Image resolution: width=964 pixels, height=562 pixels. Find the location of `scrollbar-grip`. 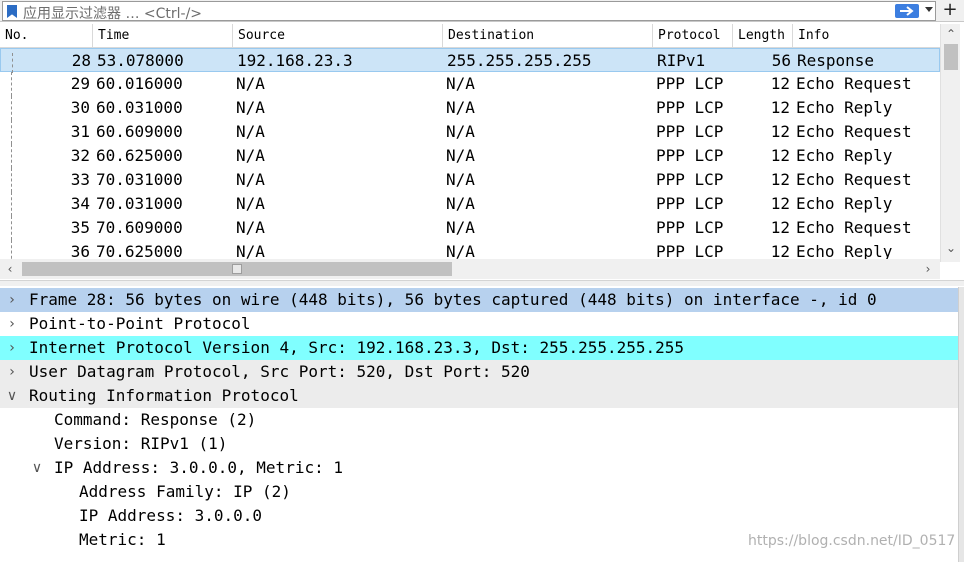

scrollbar-grip is located at coordinates (237, 269).